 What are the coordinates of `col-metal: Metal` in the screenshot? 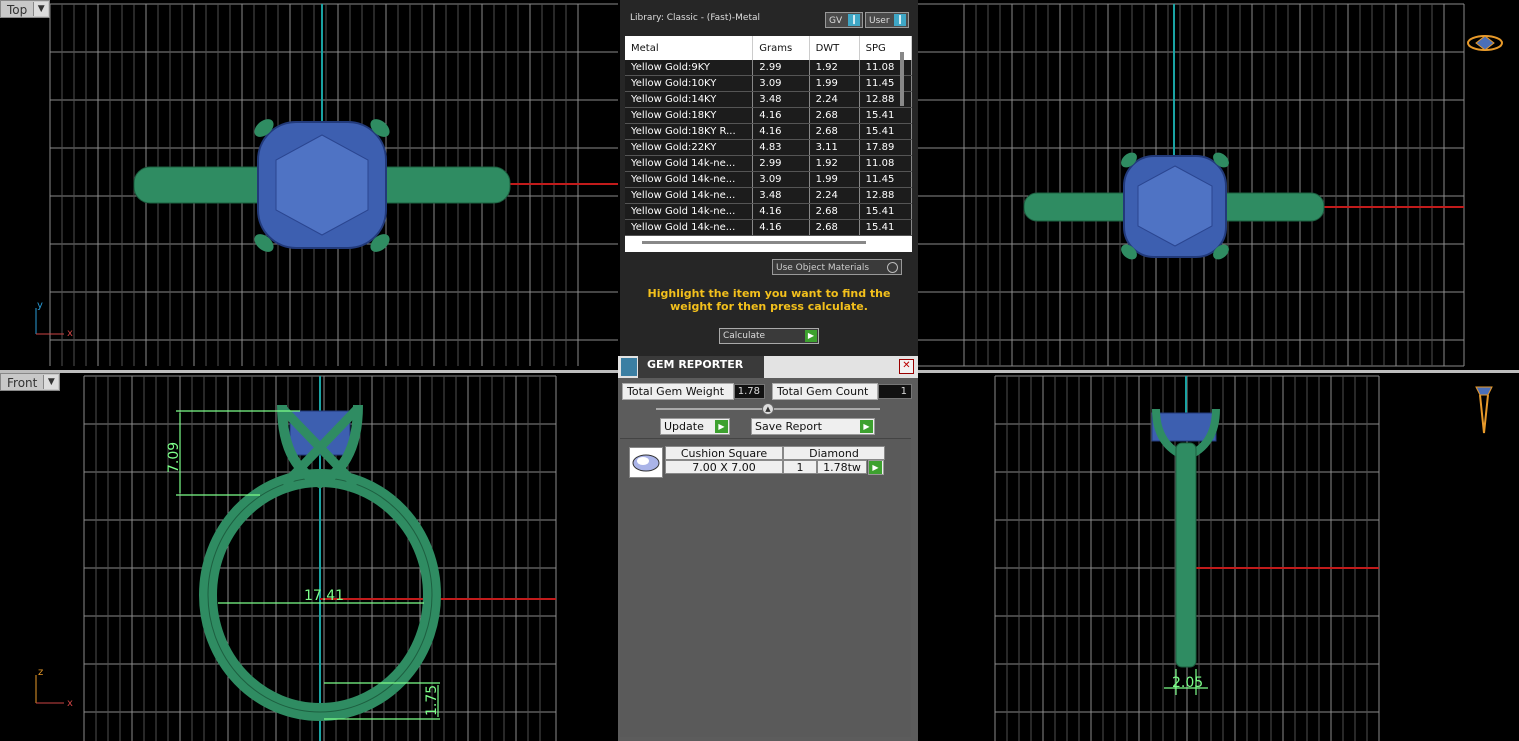 It's located at (689, 48).